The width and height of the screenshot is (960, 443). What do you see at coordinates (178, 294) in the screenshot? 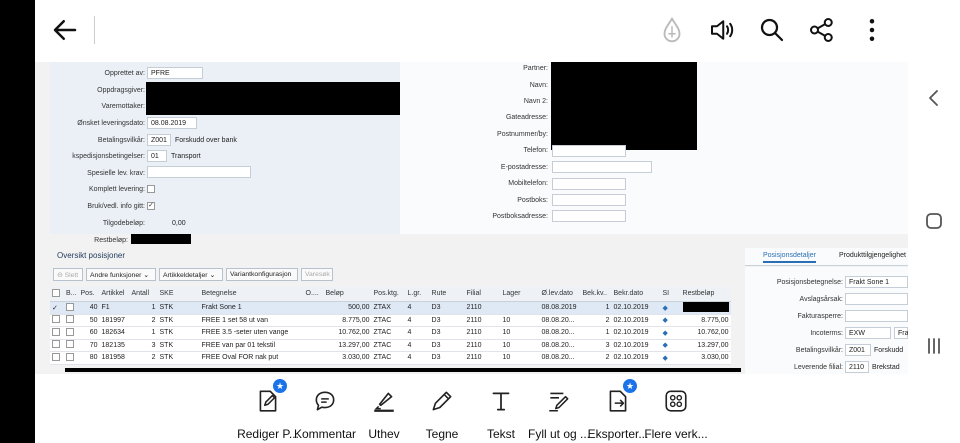
I see `column-header: SKE` at bounding box center [178, 294].